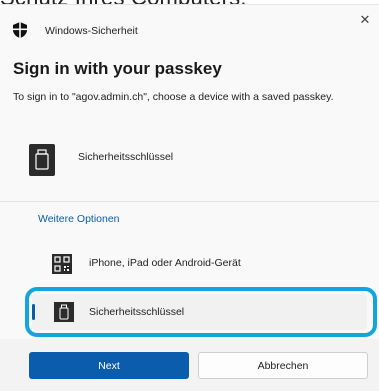 This screenshot has width=379, height=391. Describe the element at coordinates (91, 31) in the screenshot. I see `app-title: Windows-Sicherheit` at that location.